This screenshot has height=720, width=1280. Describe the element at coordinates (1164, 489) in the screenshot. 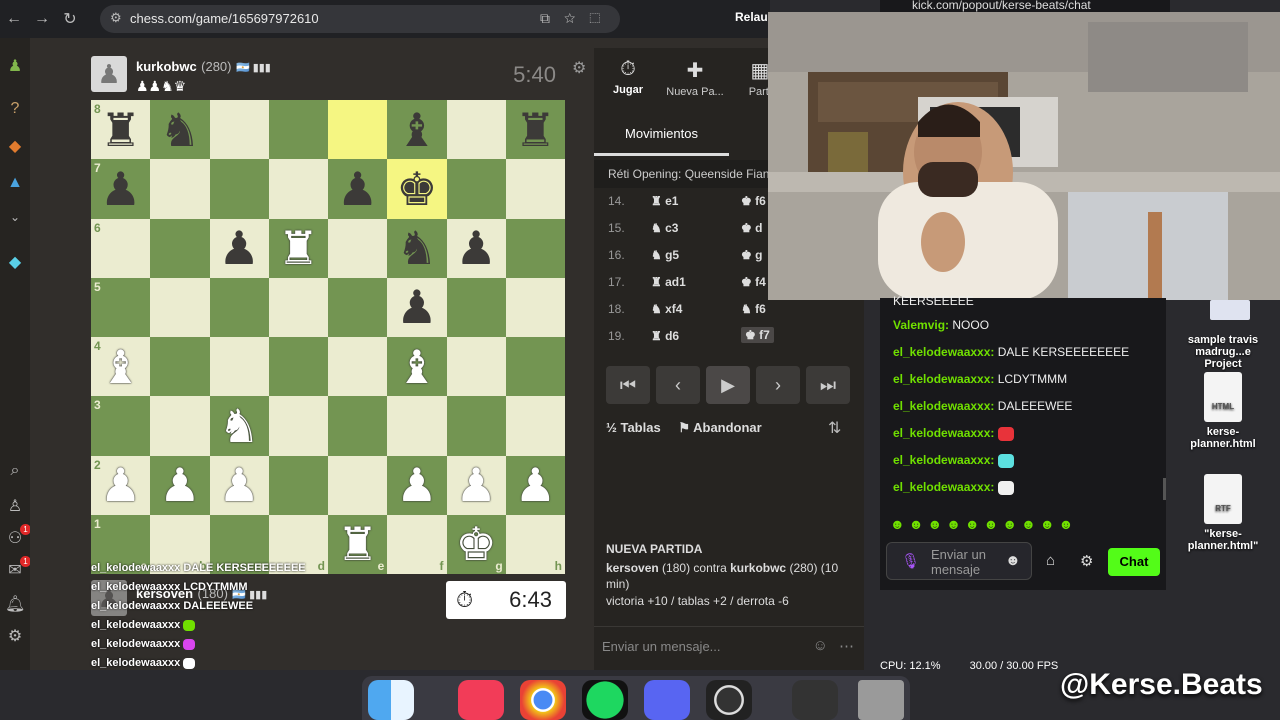

I see `chat-scrollbar` at that location.